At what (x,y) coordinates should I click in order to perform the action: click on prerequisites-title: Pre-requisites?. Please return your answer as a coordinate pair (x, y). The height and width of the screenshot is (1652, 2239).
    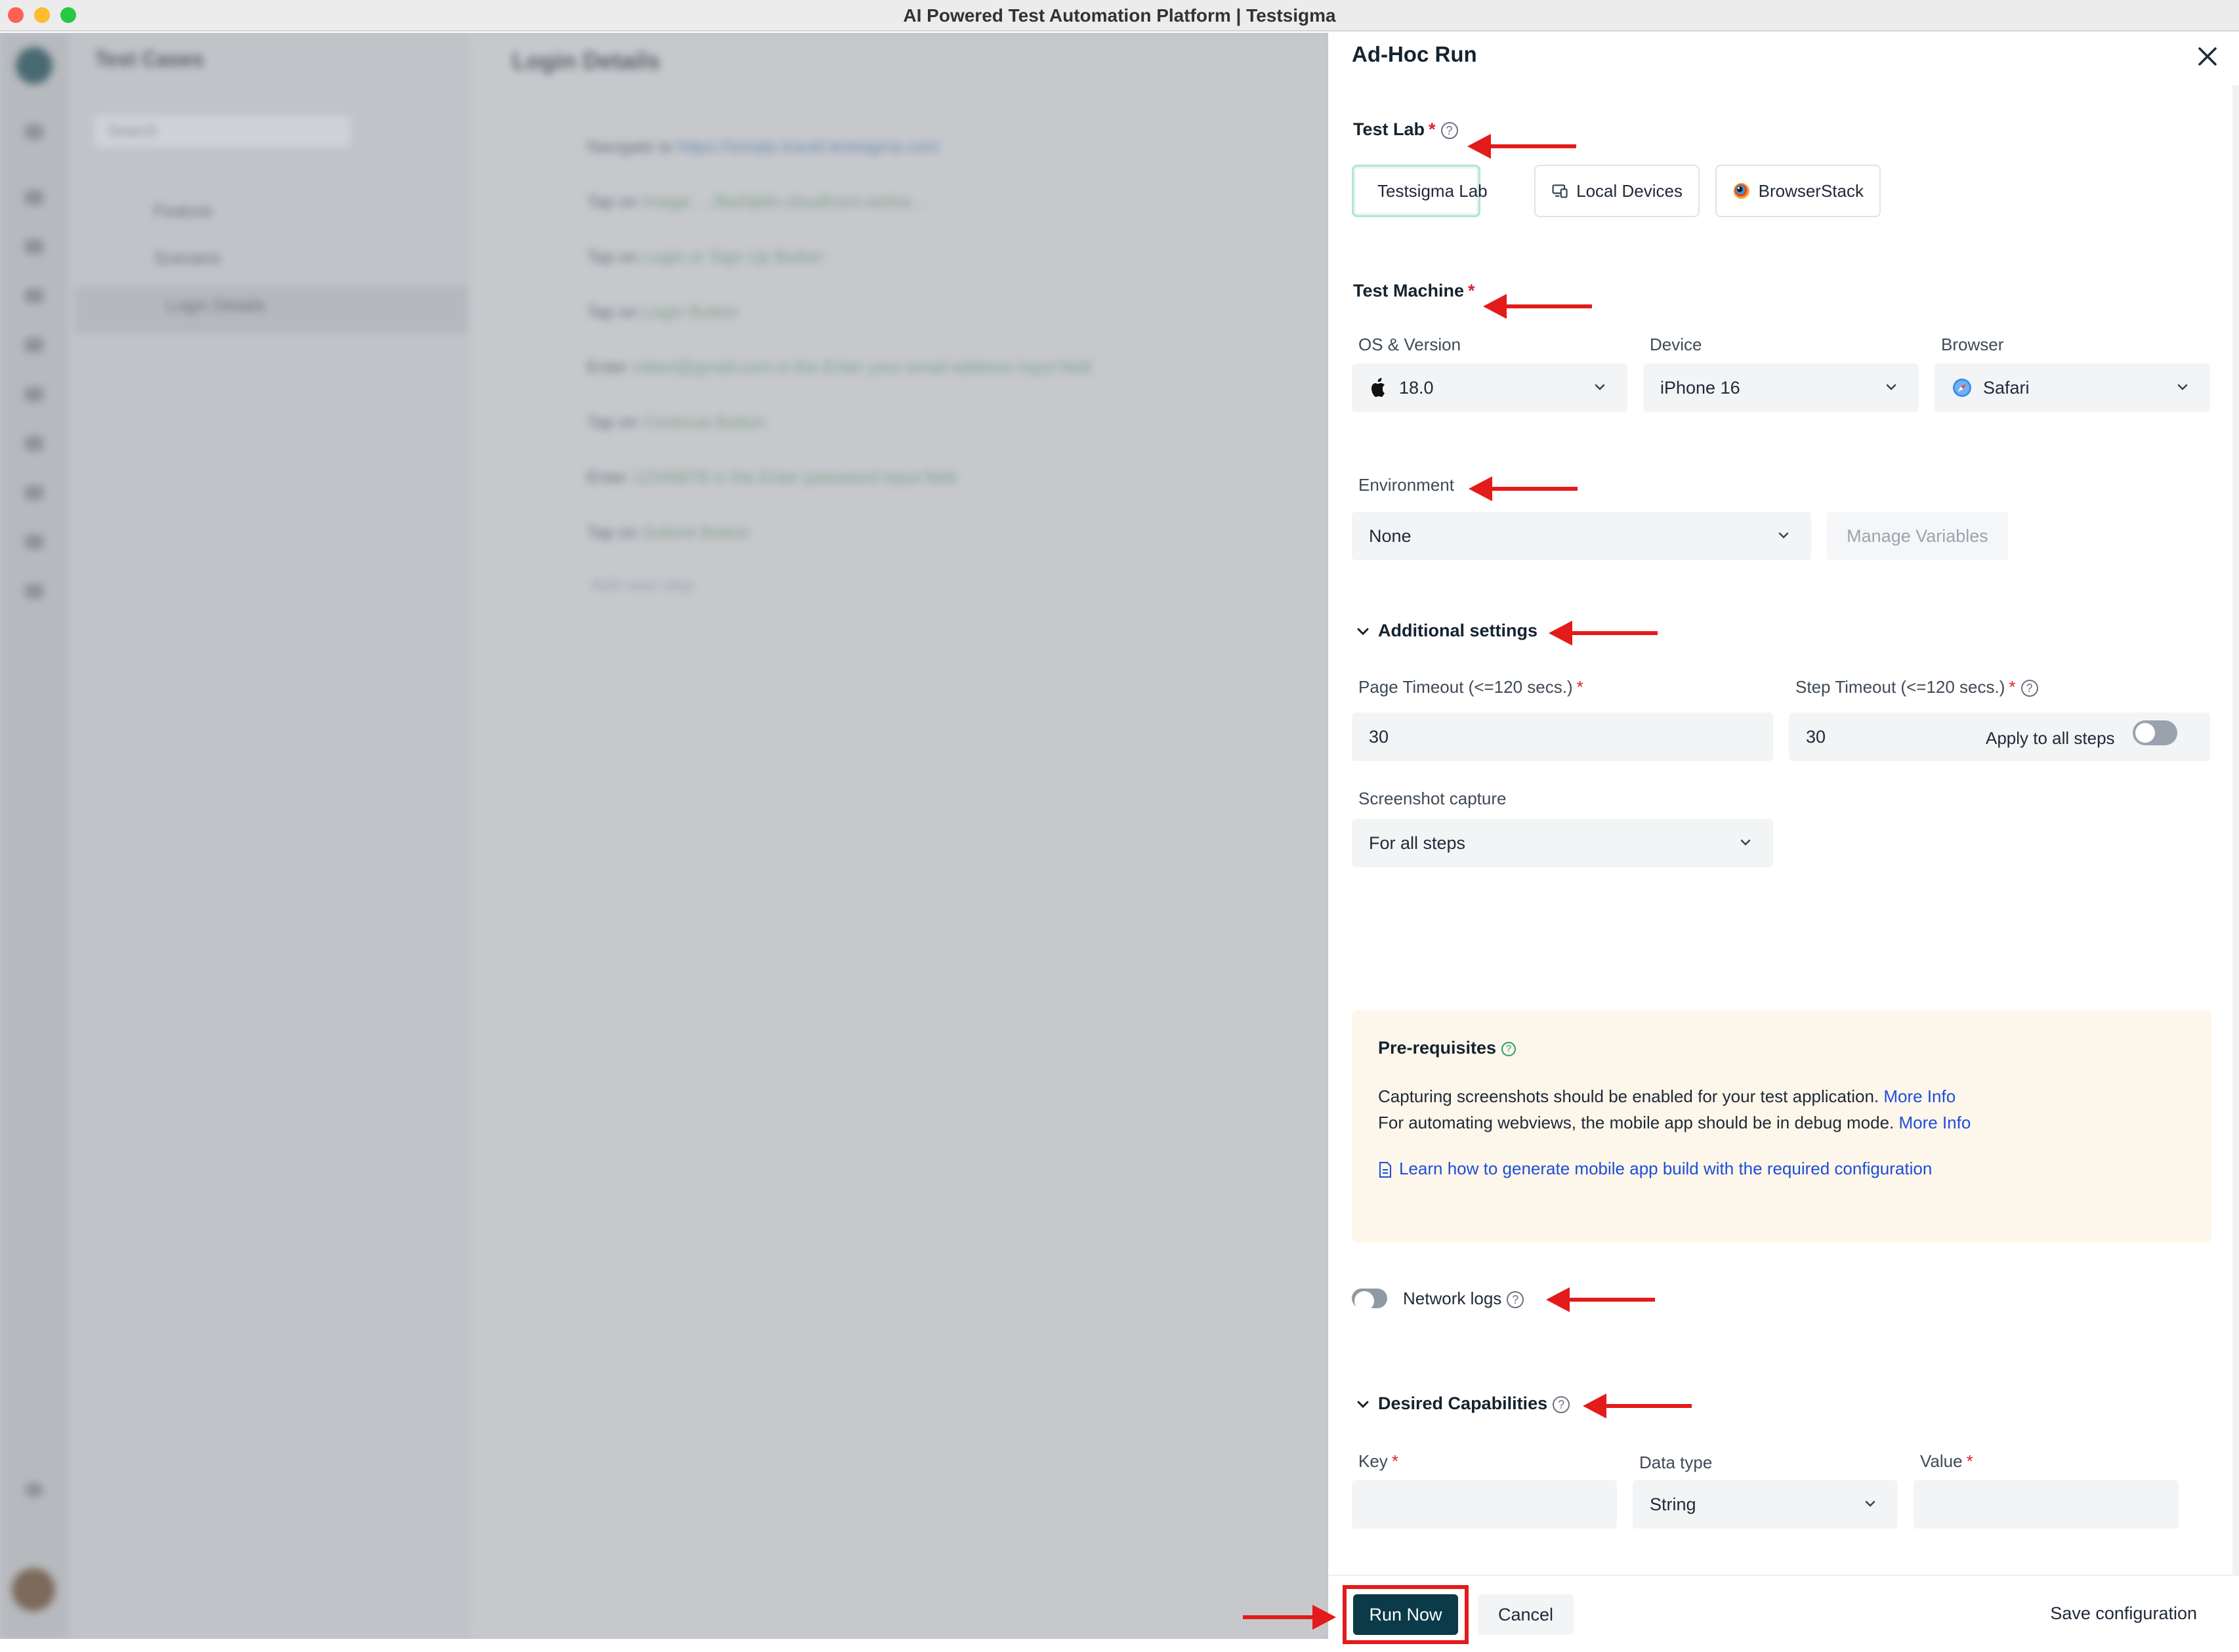
    Looking at the image, I should click on (1447, 1048).